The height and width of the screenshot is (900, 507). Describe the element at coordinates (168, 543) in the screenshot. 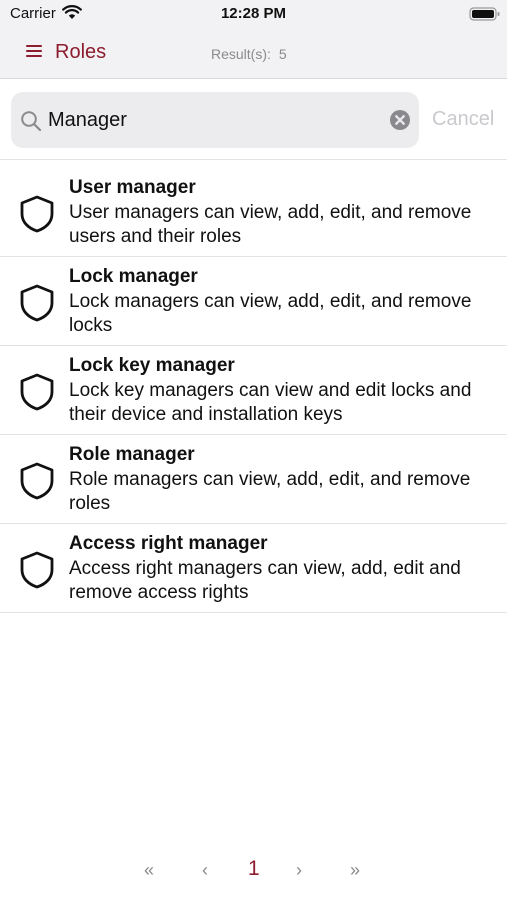

I see `role-name: Access right manager` at that location.